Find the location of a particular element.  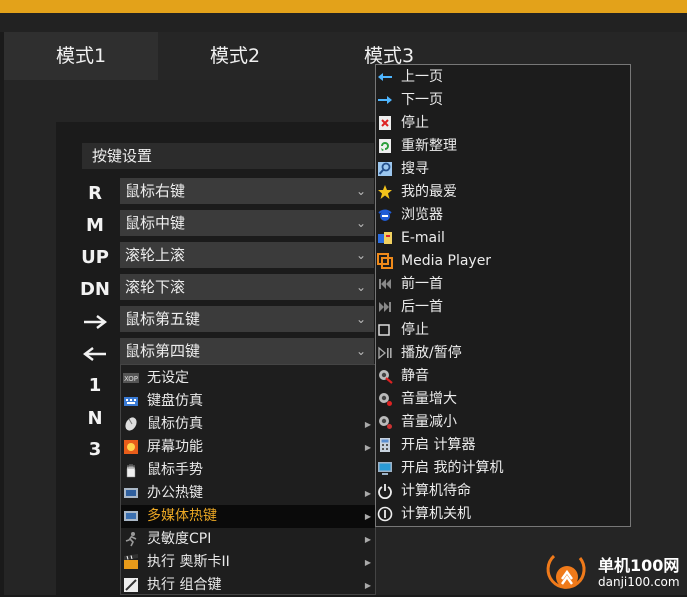

submenu-item-oscar: 执行 奥斯卡II ▶ is located at coordinates (248, 562).